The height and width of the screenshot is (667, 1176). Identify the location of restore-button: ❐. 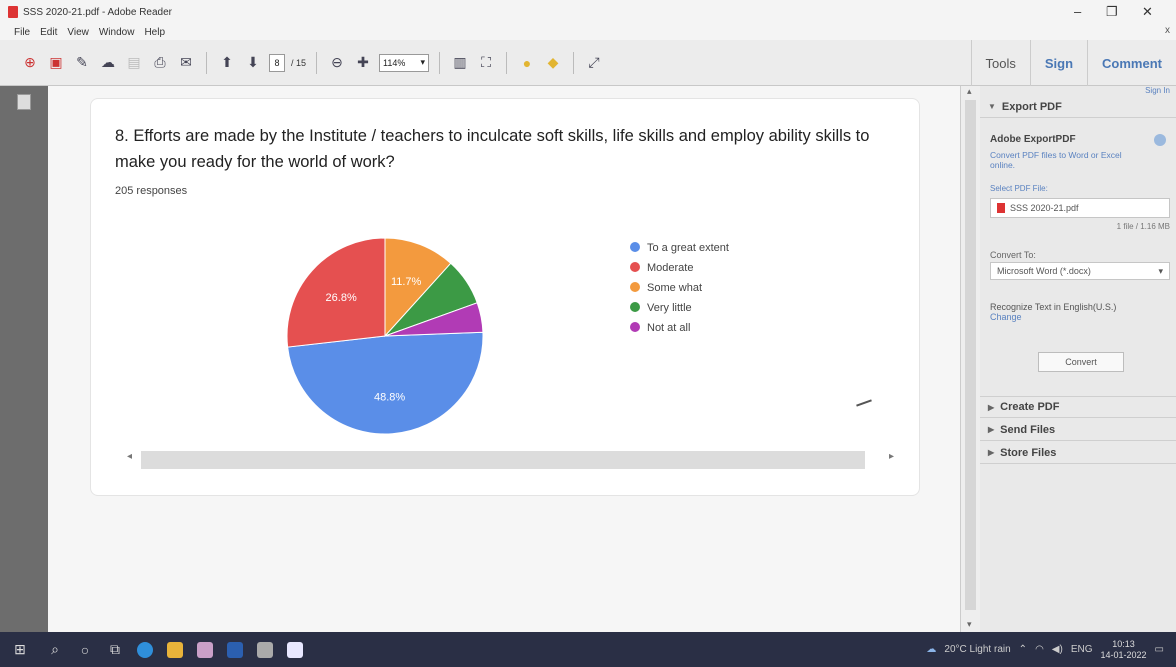
(1112, 12).